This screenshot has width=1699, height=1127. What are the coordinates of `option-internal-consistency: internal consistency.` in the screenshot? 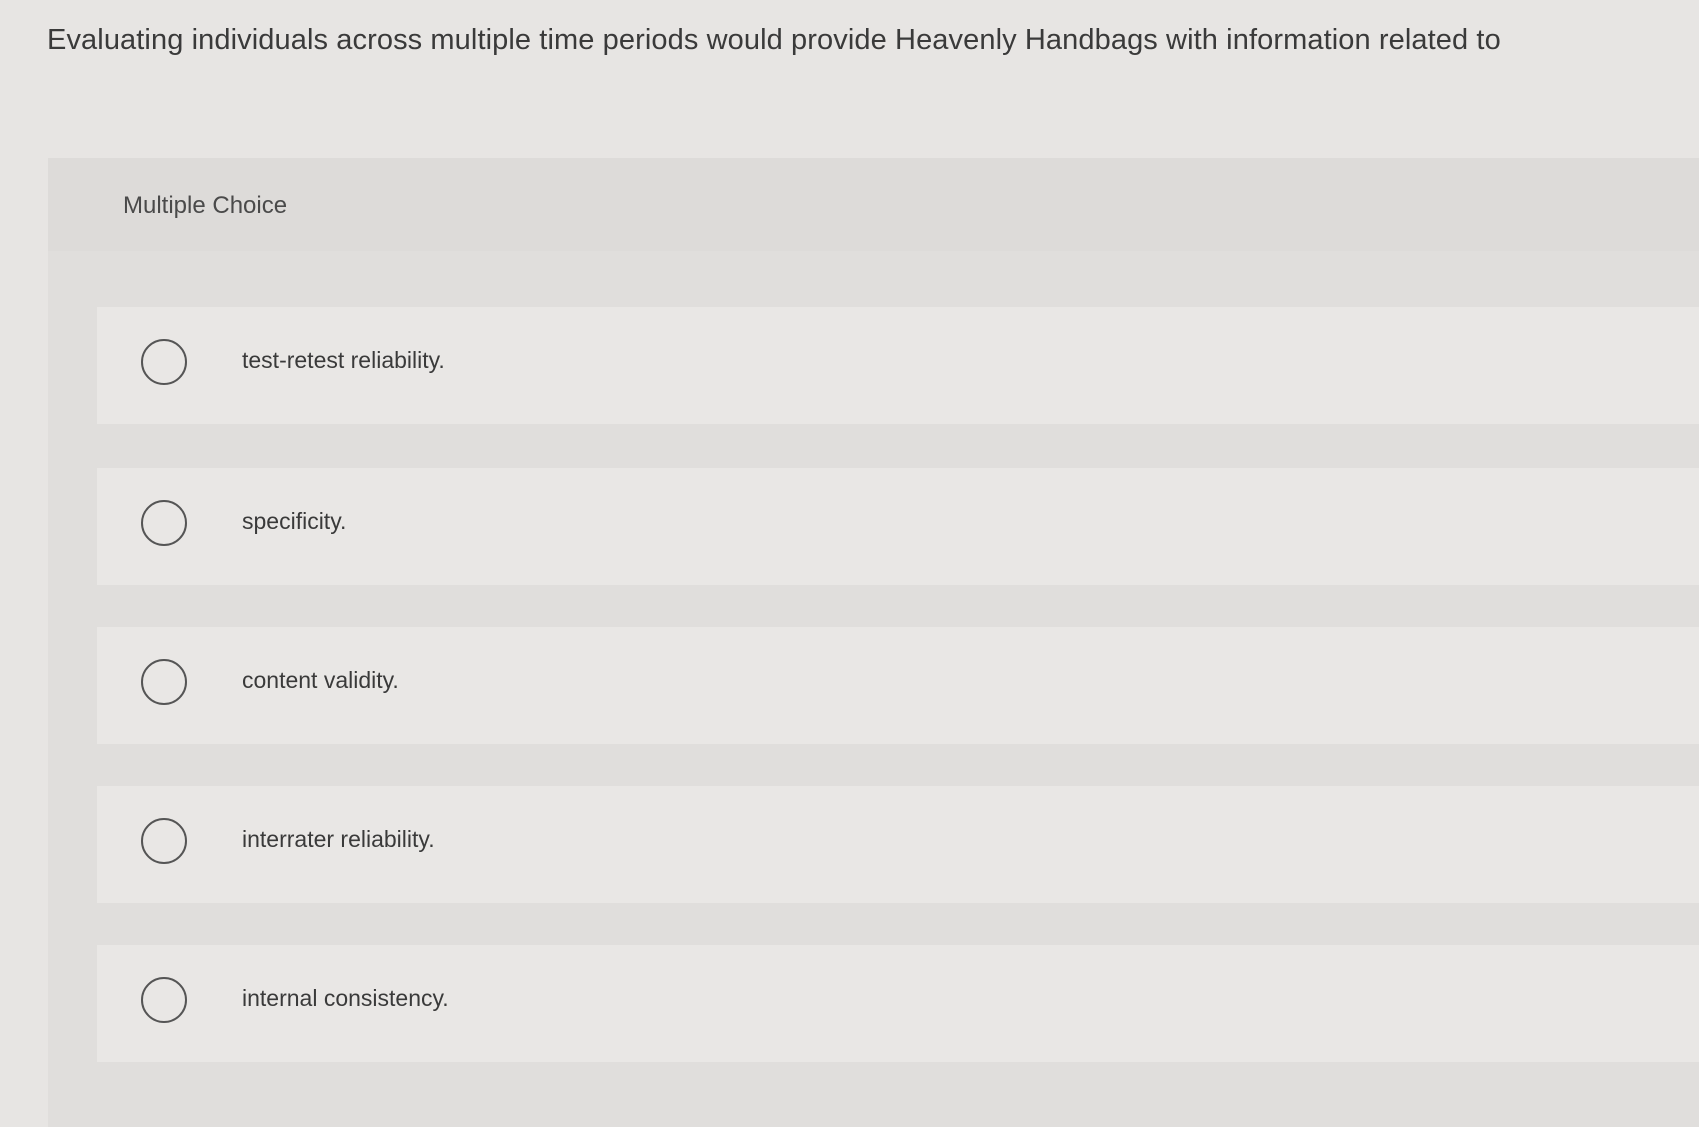 It's located at (898, 1003).